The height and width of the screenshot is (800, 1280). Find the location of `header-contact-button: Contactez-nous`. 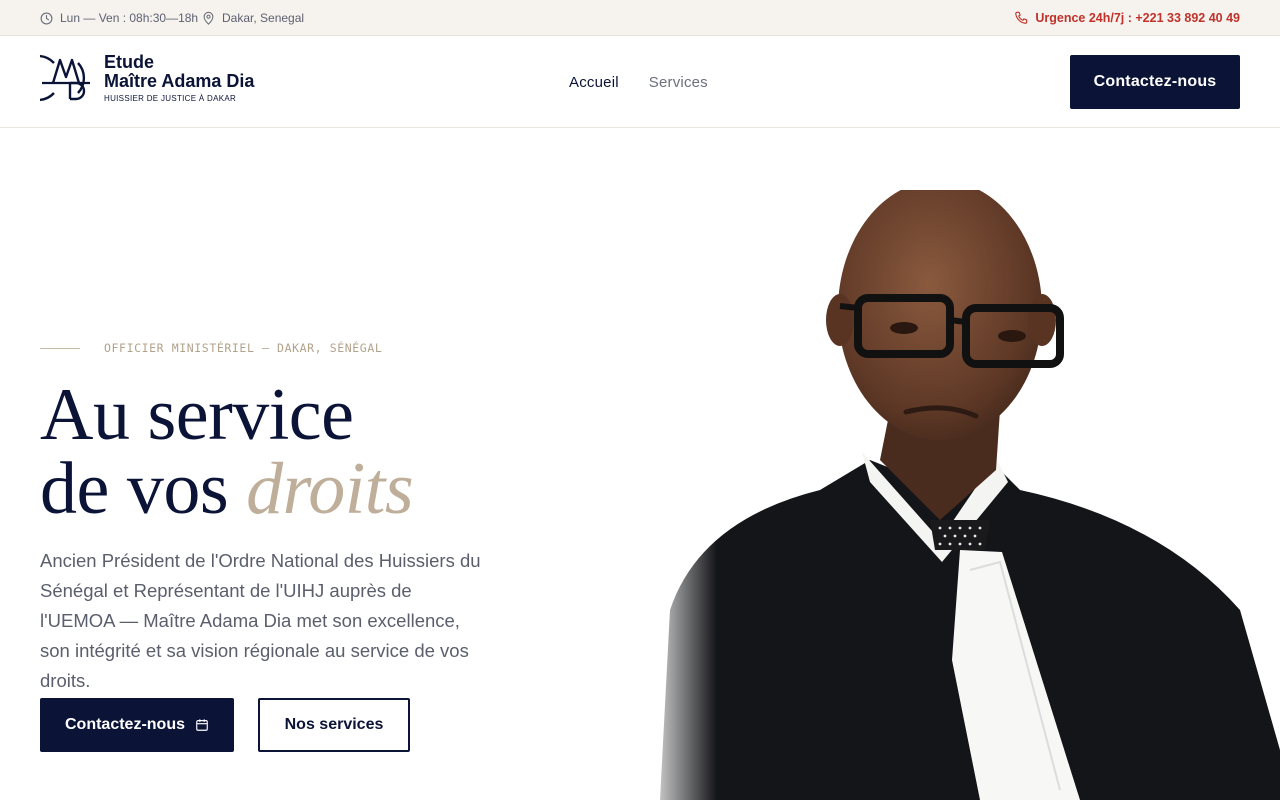

header-contact-button: Contactez-nous is located at coordinates (1155, 82).